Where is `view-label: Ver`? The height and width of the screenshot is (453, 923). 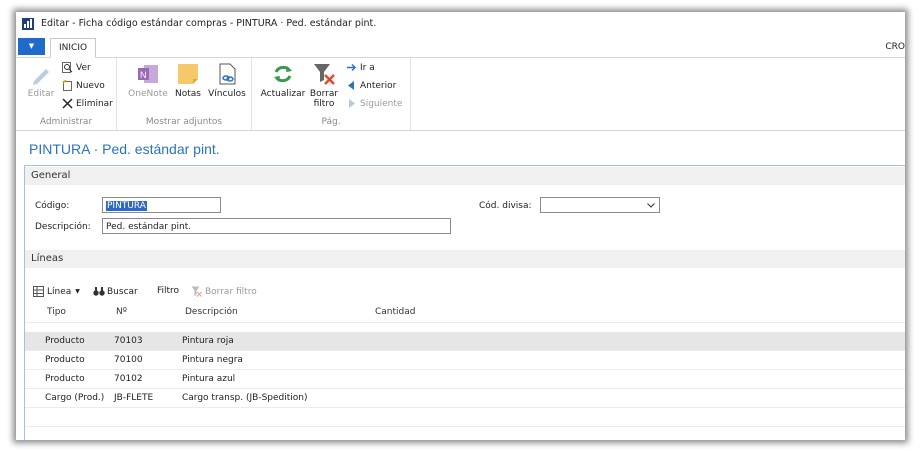
view-label: Ver is located at coordinates (83, 67).